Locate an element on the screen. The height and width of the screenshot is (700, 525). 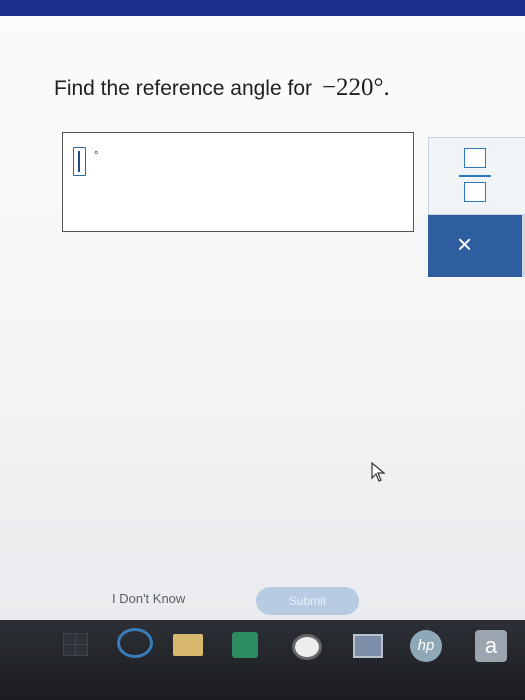
amazon-icon: a is located at coordinates (491, 646).